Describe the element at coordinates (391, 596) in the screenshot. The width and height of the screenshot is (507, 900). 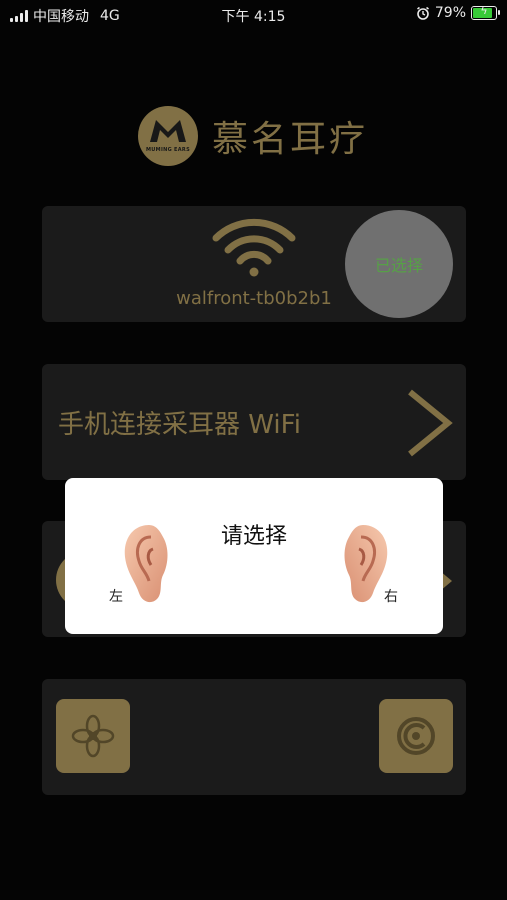
I see `right-ear-label: 右` at that location.